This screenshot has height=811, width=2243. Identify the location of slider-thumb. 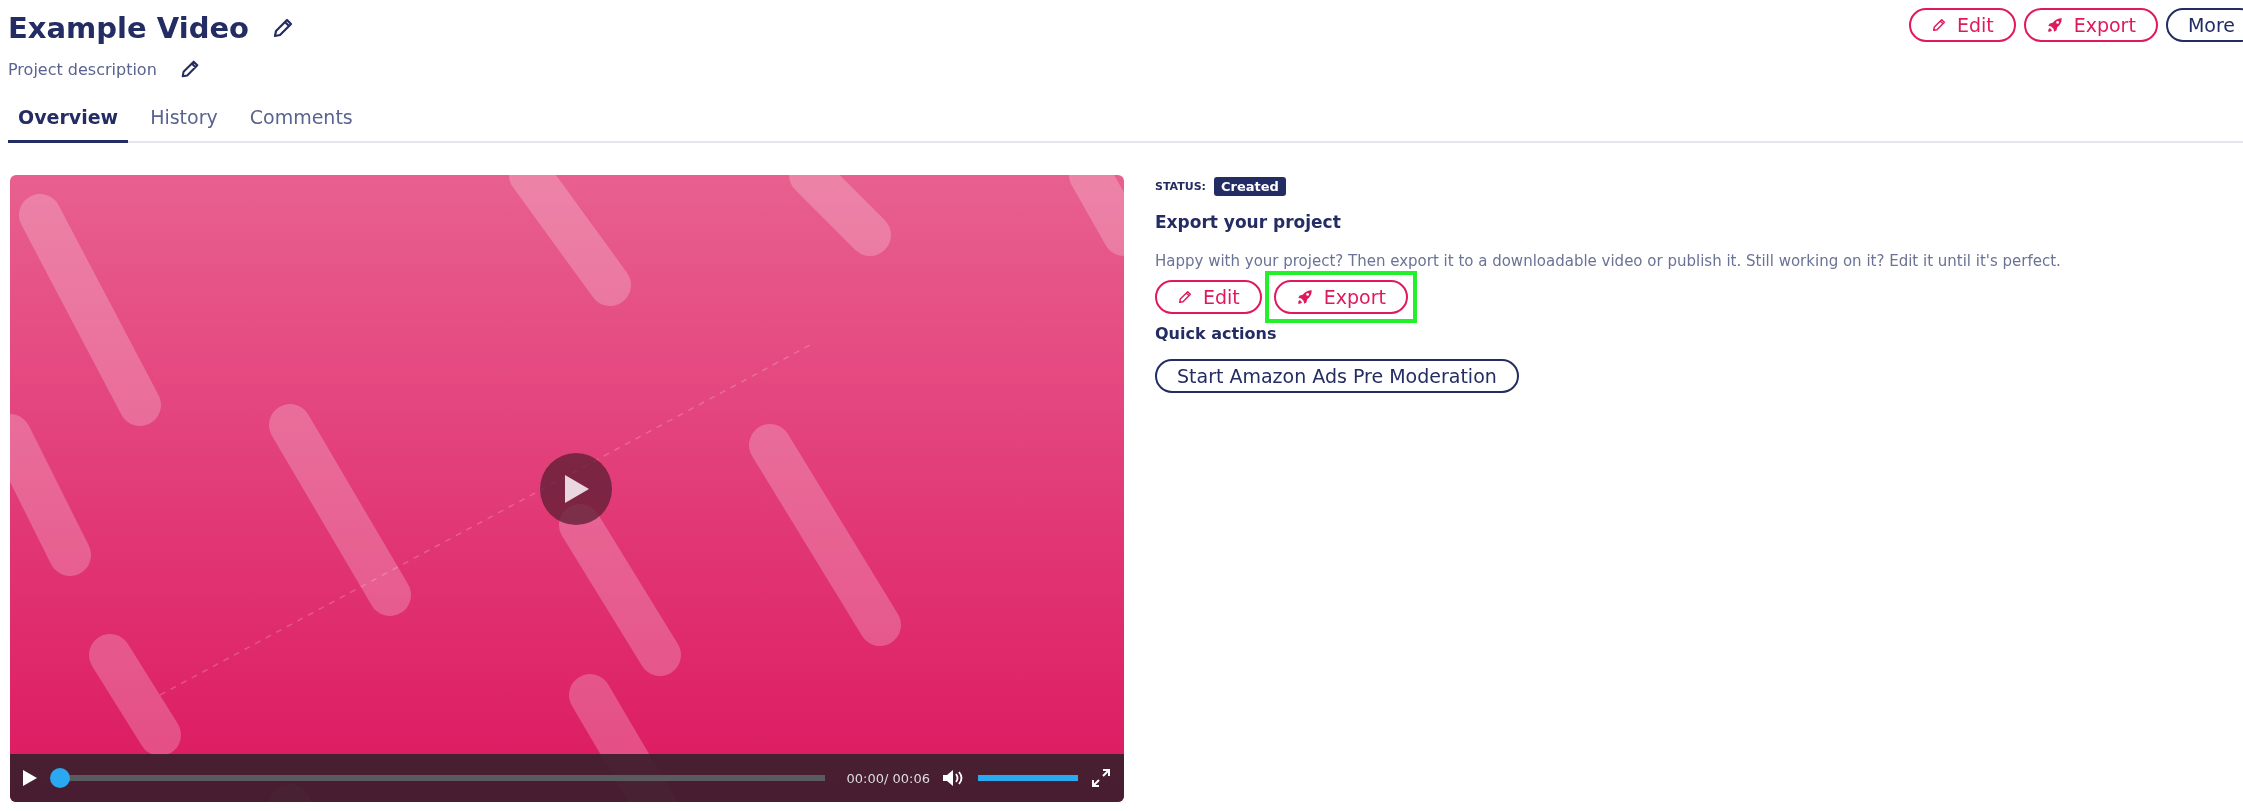
(60, 778).